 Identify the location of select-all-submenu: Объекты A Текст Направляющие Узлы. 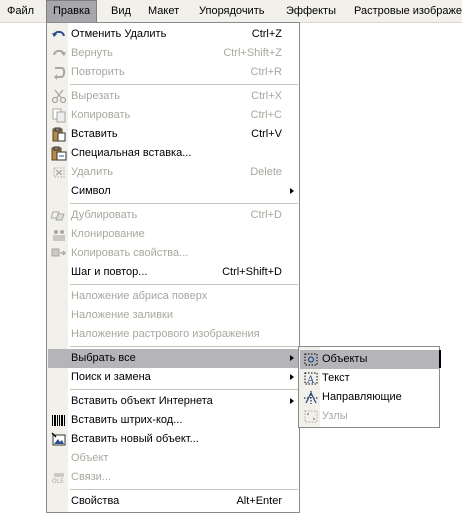
(369, 387).